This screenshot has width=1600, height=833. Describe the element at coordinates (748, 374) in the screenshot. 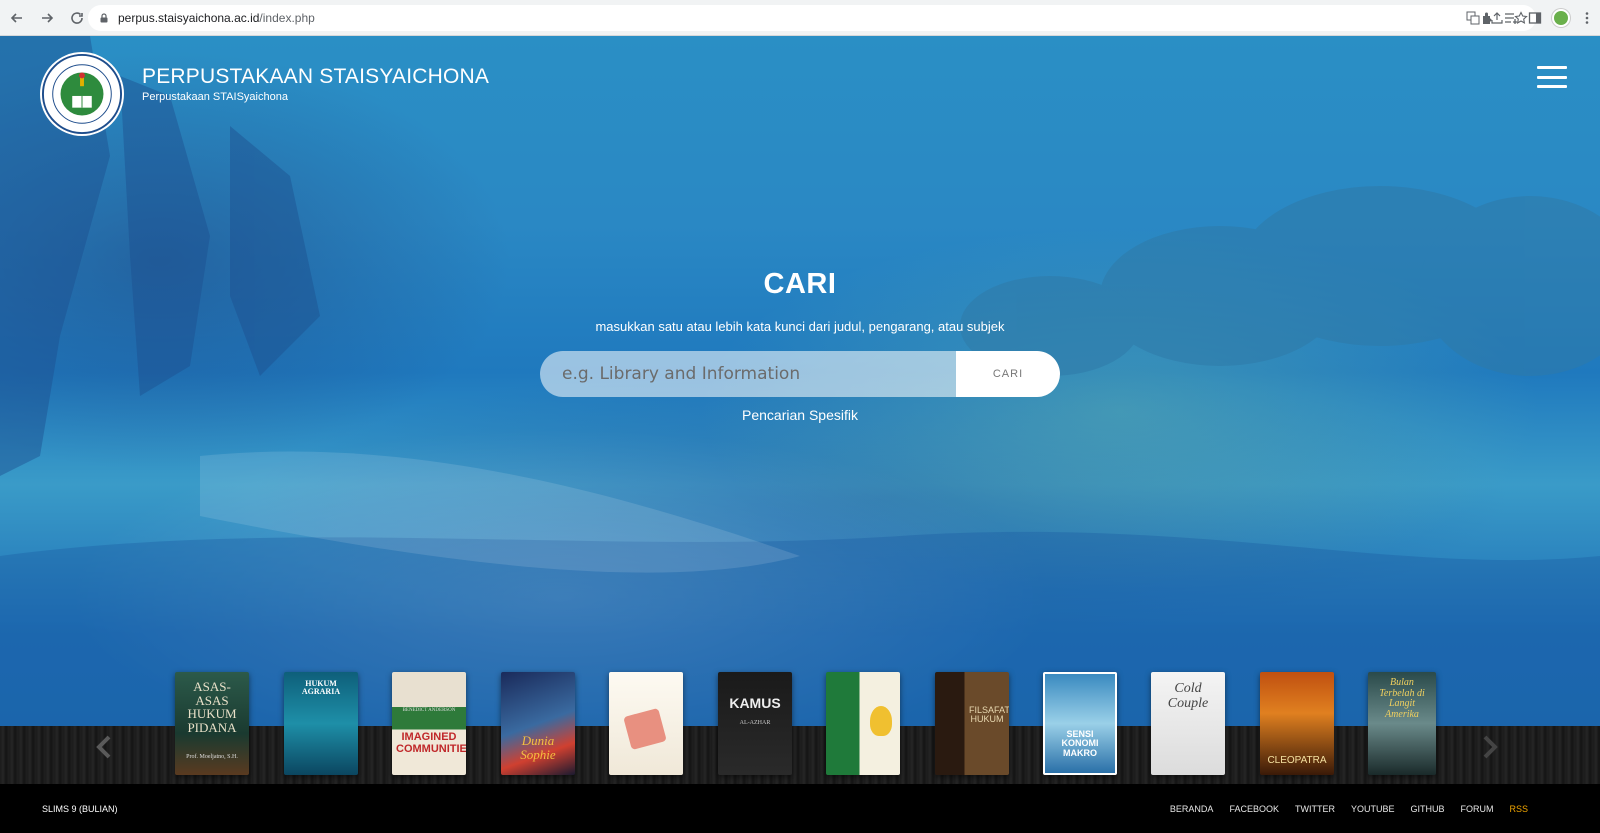

I see `search-input` at that location.